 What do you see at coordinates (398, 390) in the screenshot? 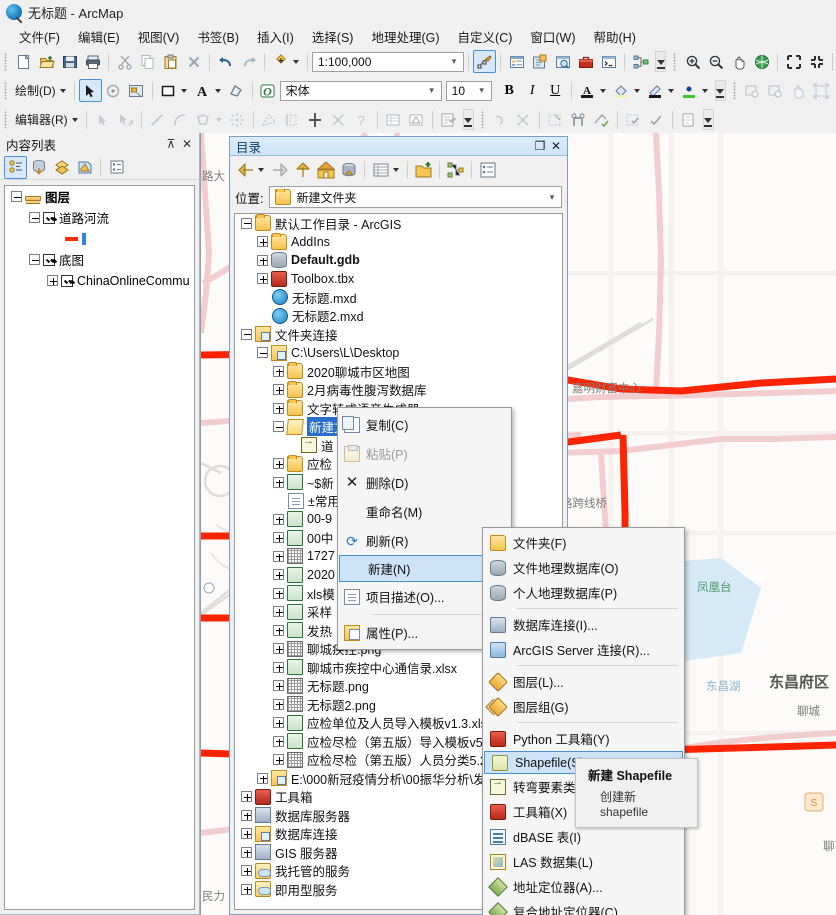
I see `catalog-item-feb-diarrhea-db: 2月病毒性腹泻数据库` at bounding box center [398, 390].